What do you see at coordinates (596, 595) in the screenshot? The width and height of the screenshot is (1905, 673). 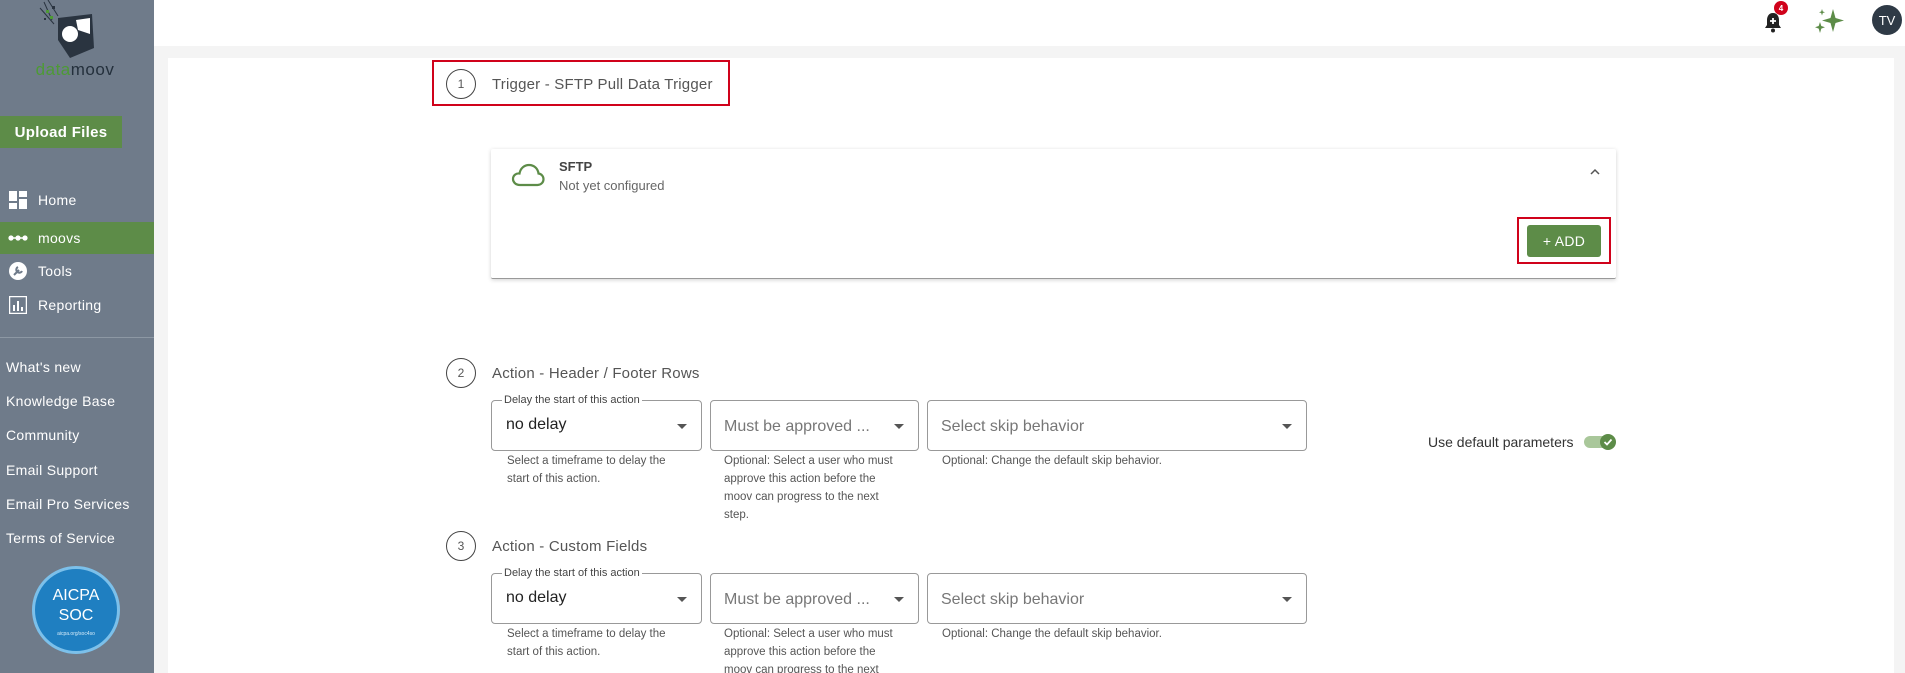 I see `delay-select-step-3: Delay the start of this action no delay` at bounding box center [596, 595].